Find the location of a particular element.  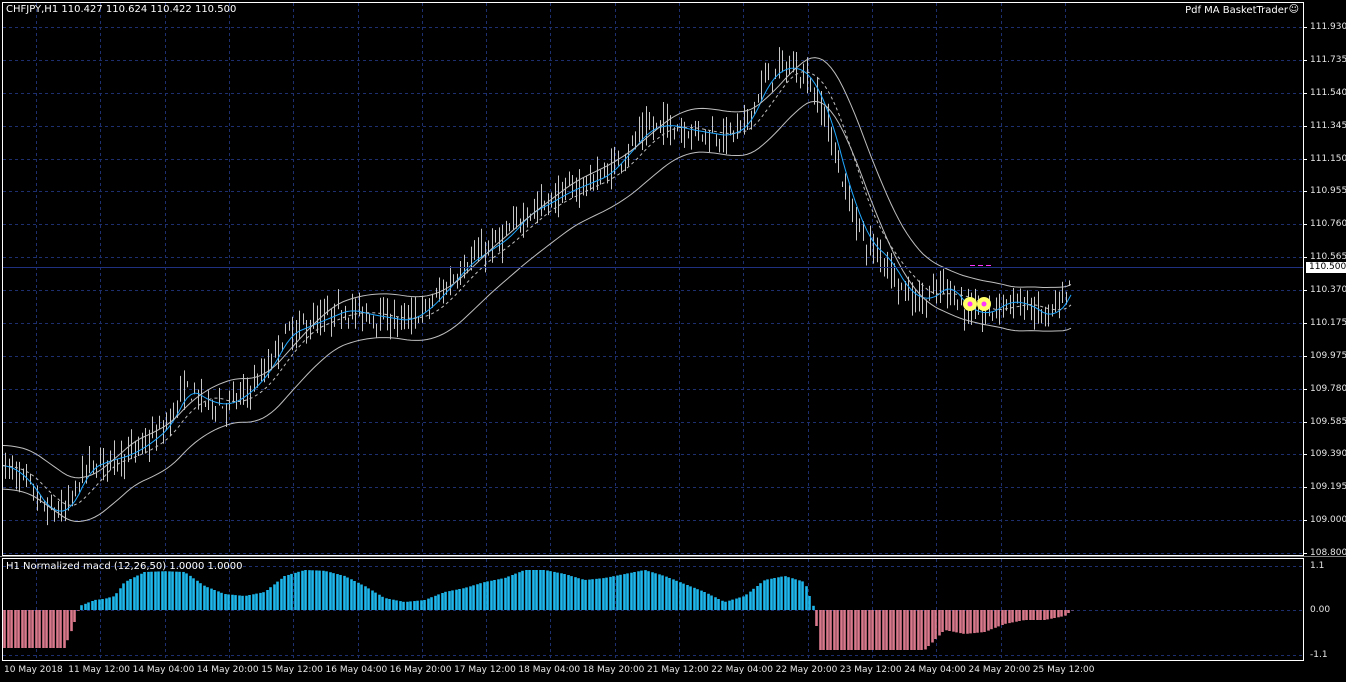

time-tick-label: 16 May 20:00 is located at coordinates (420, 670).